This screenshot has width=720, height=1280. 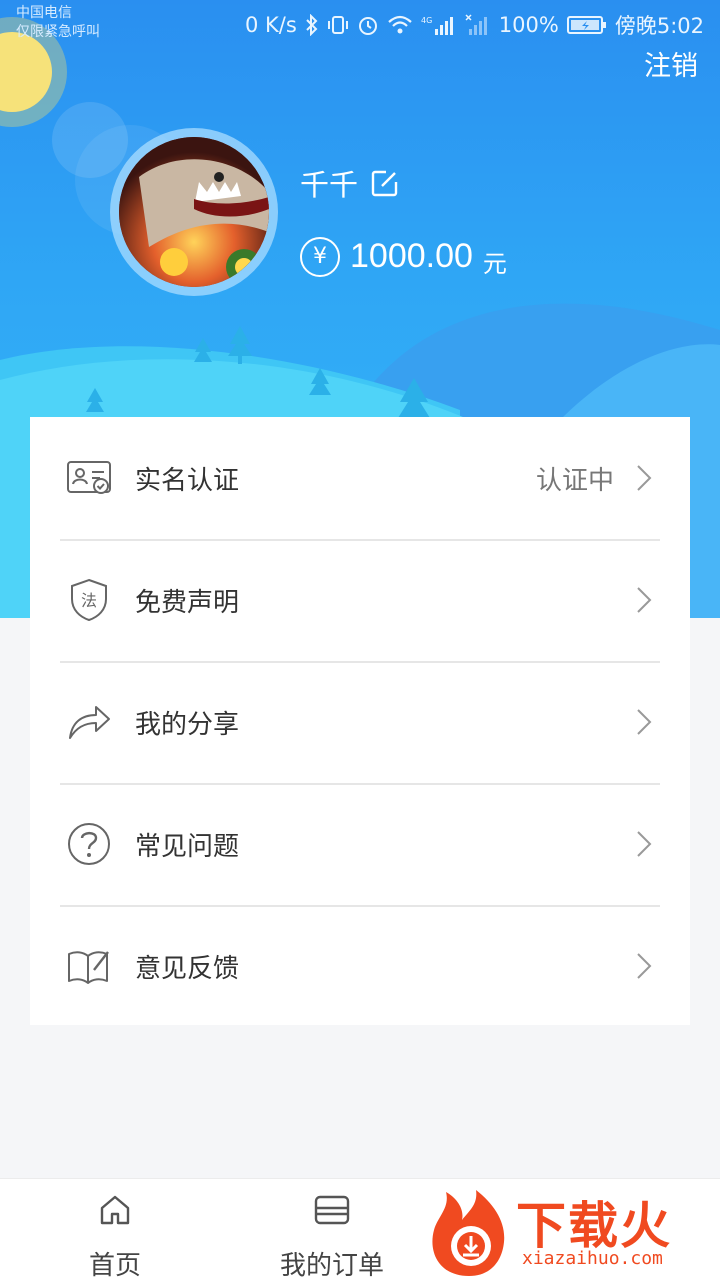 What do you see at coordinates (89, 722) in the screenshot?
I see `share-arrow-icon` at bounding box center [89, 722].